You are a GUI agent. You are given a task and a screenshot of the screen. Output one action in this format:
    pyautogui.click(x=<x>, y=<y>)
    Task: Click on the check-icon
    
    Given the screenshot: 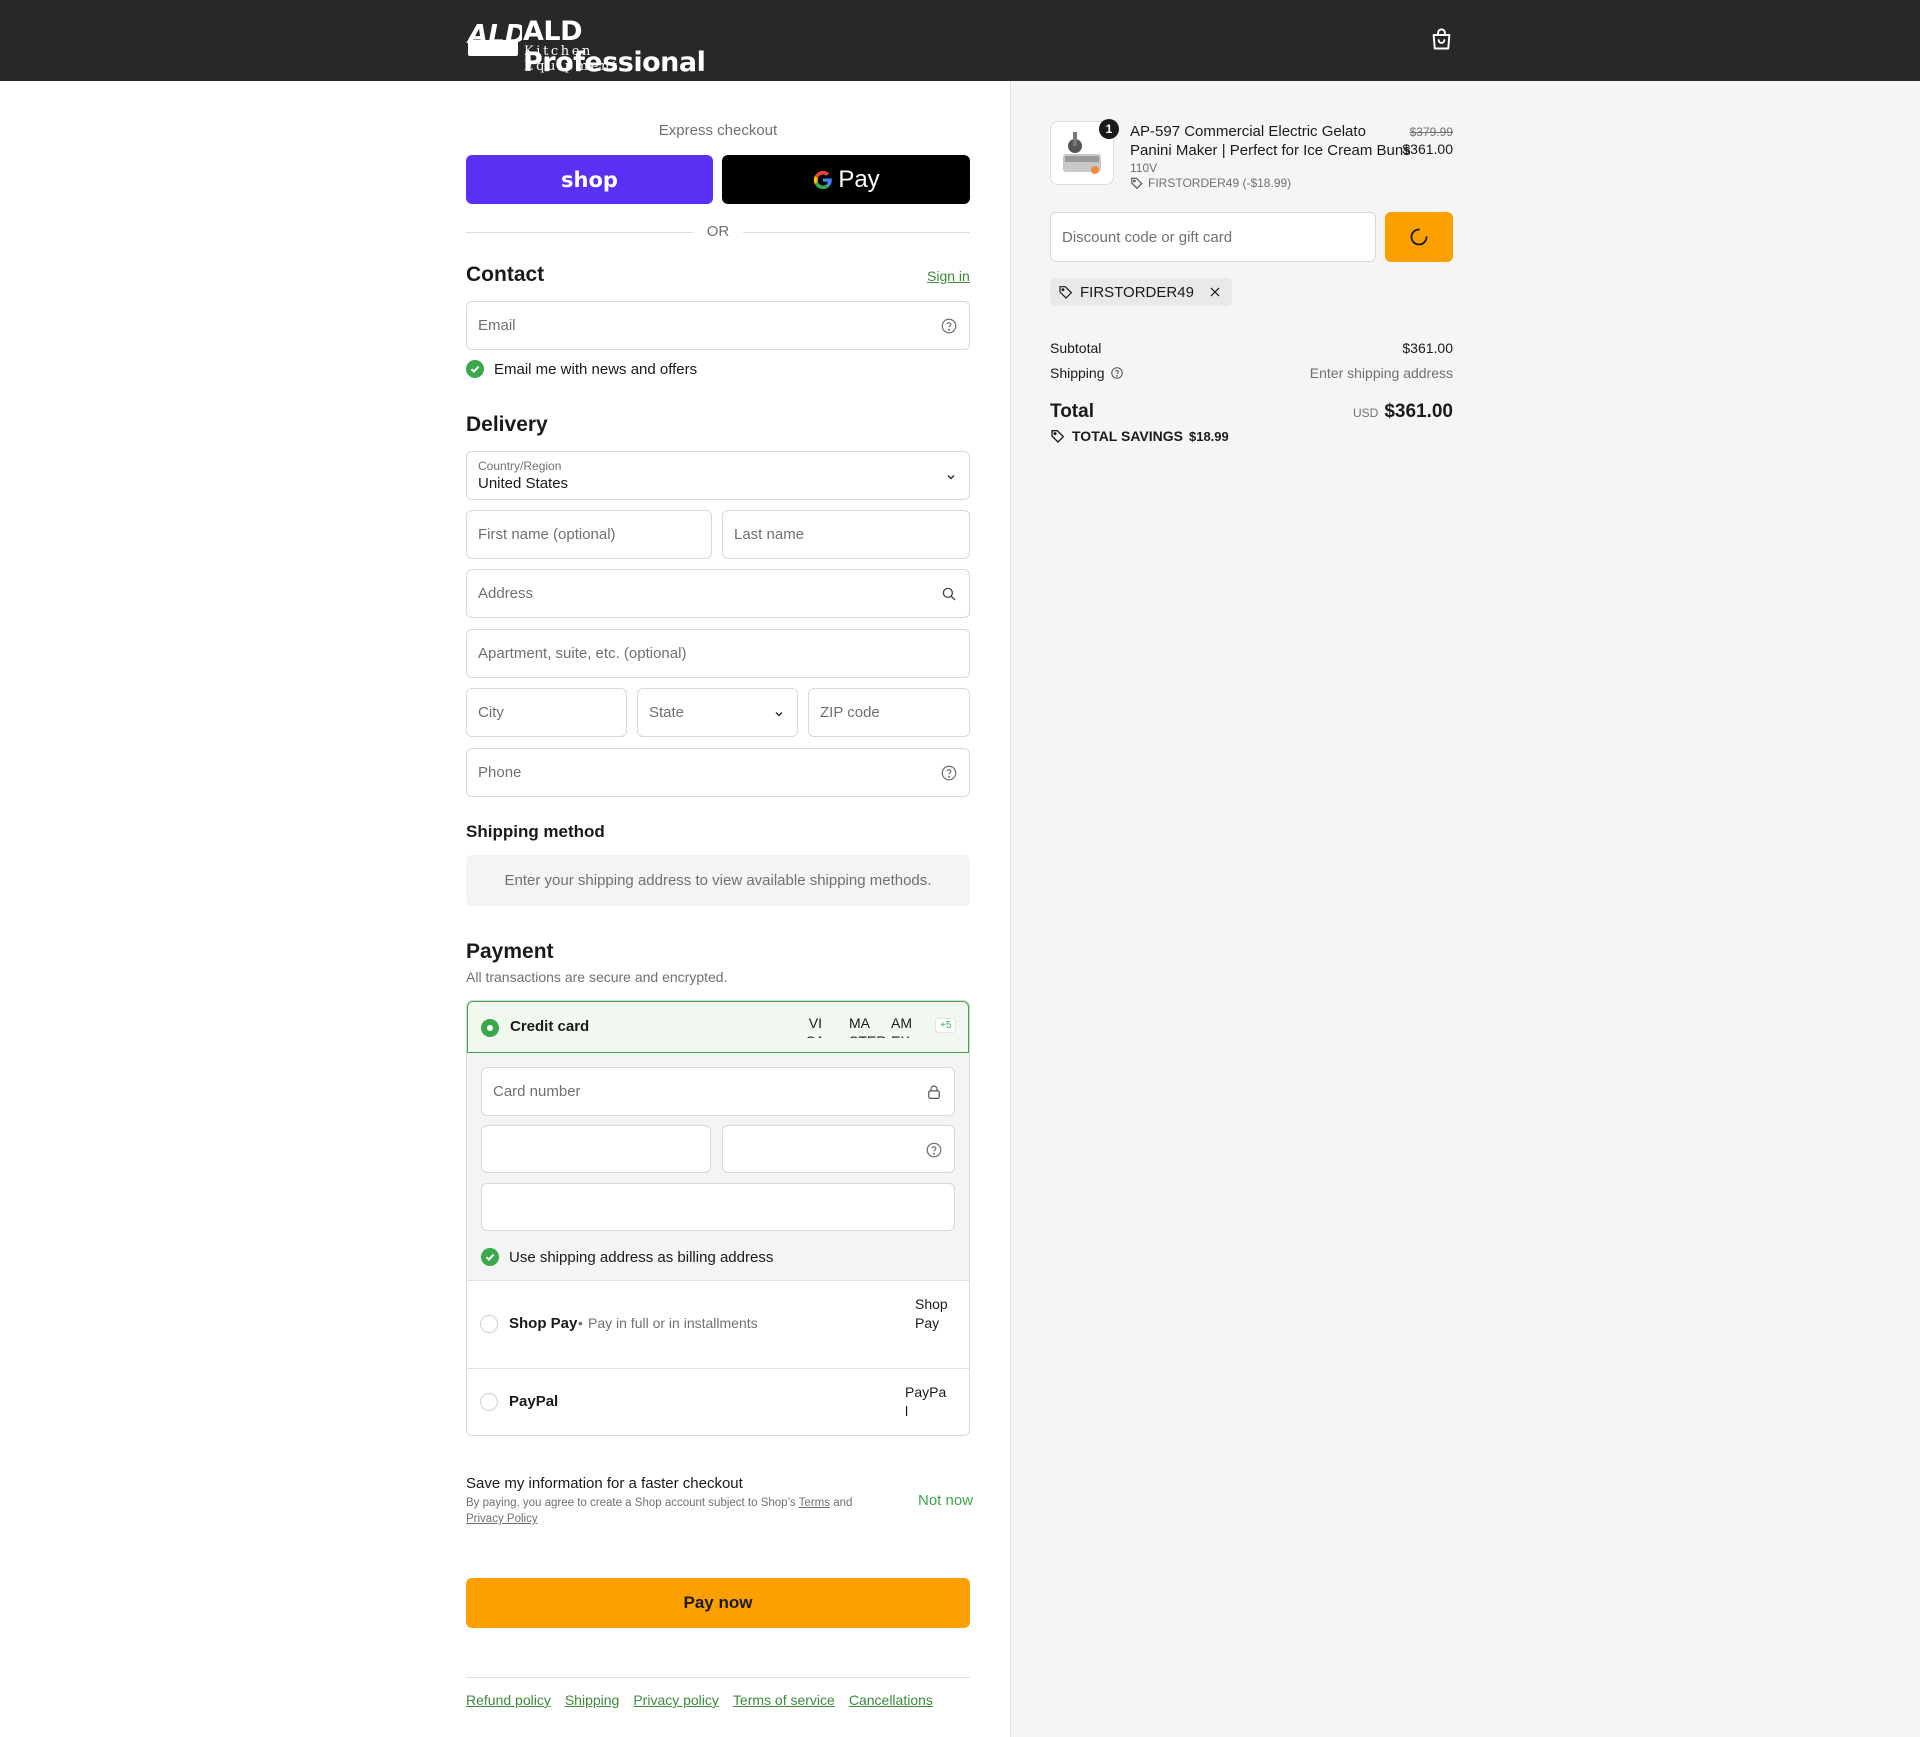 What is the action you would take?
    pyautogui.click(x=490, y=1257)
    